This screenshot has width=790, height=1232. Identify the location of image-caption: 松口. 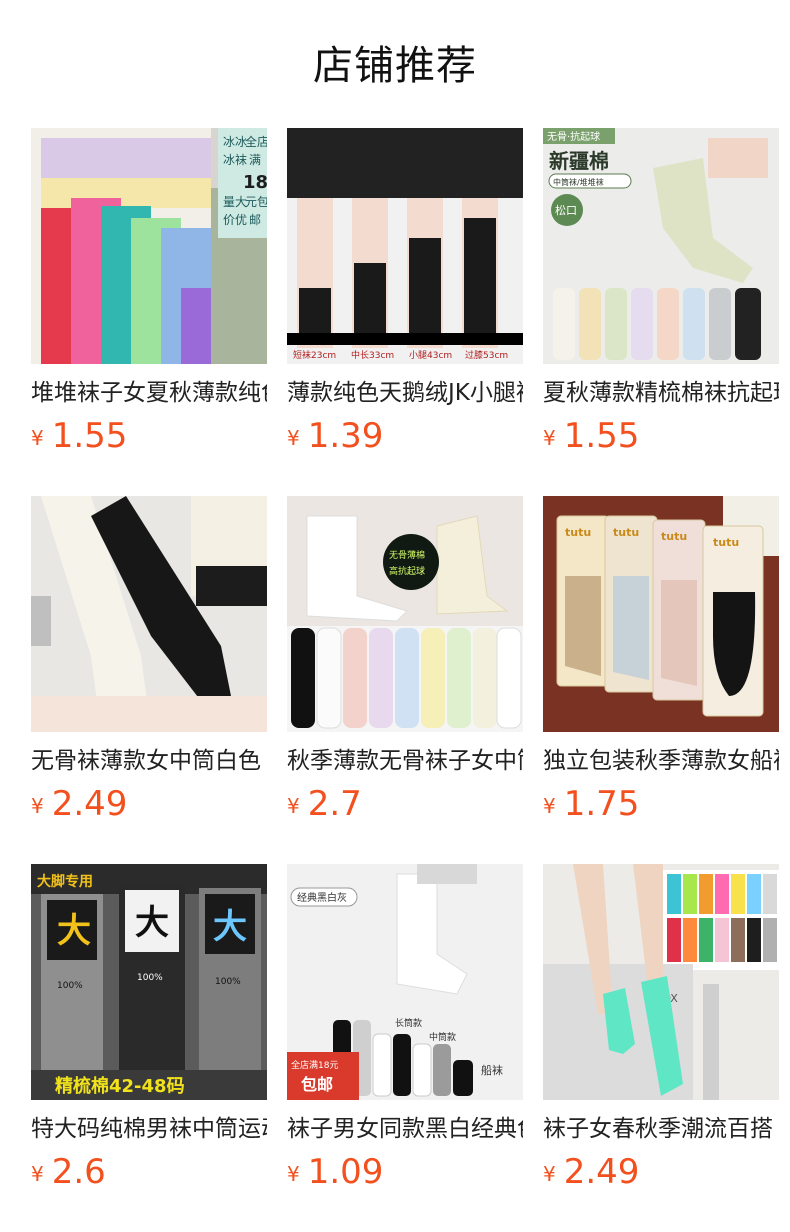
(566, 210).